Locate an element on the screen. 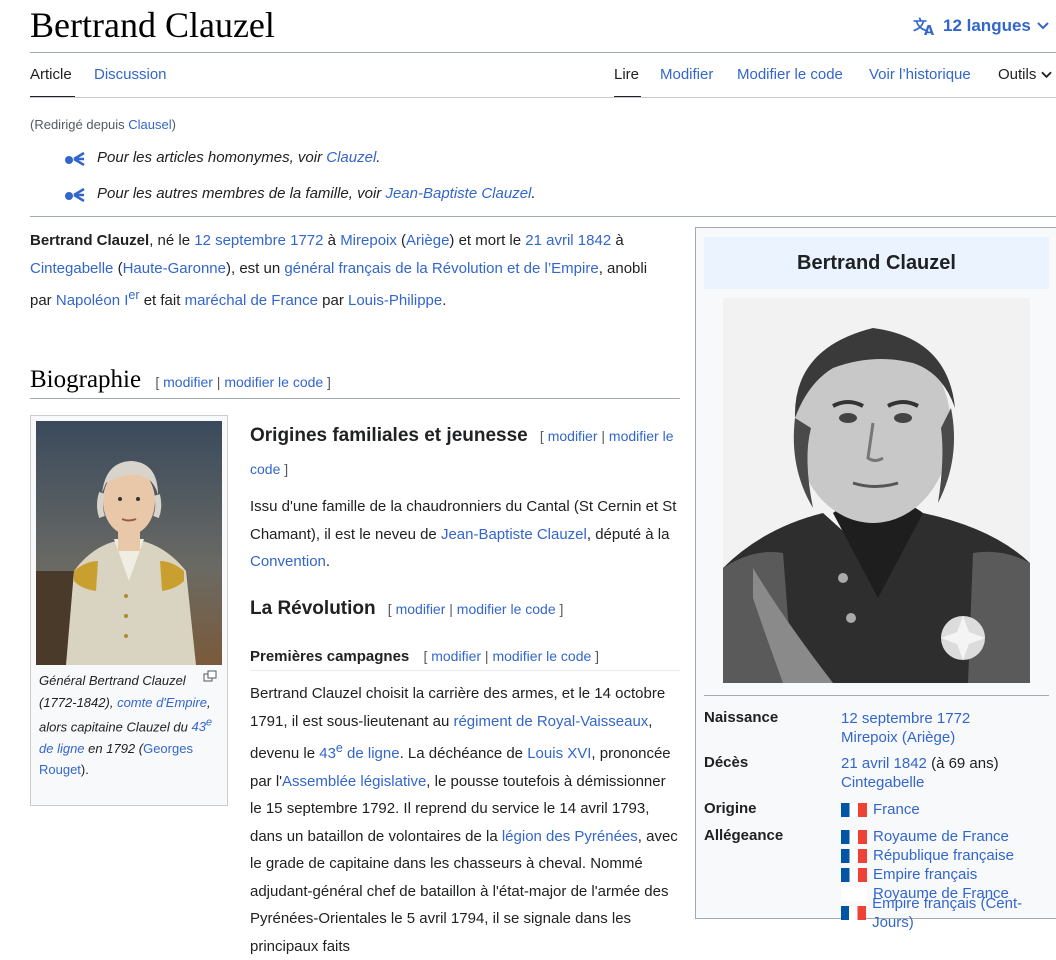 The image size is (1056, 960). tab-discussion: Discussion is located at coordinates (130, 74).